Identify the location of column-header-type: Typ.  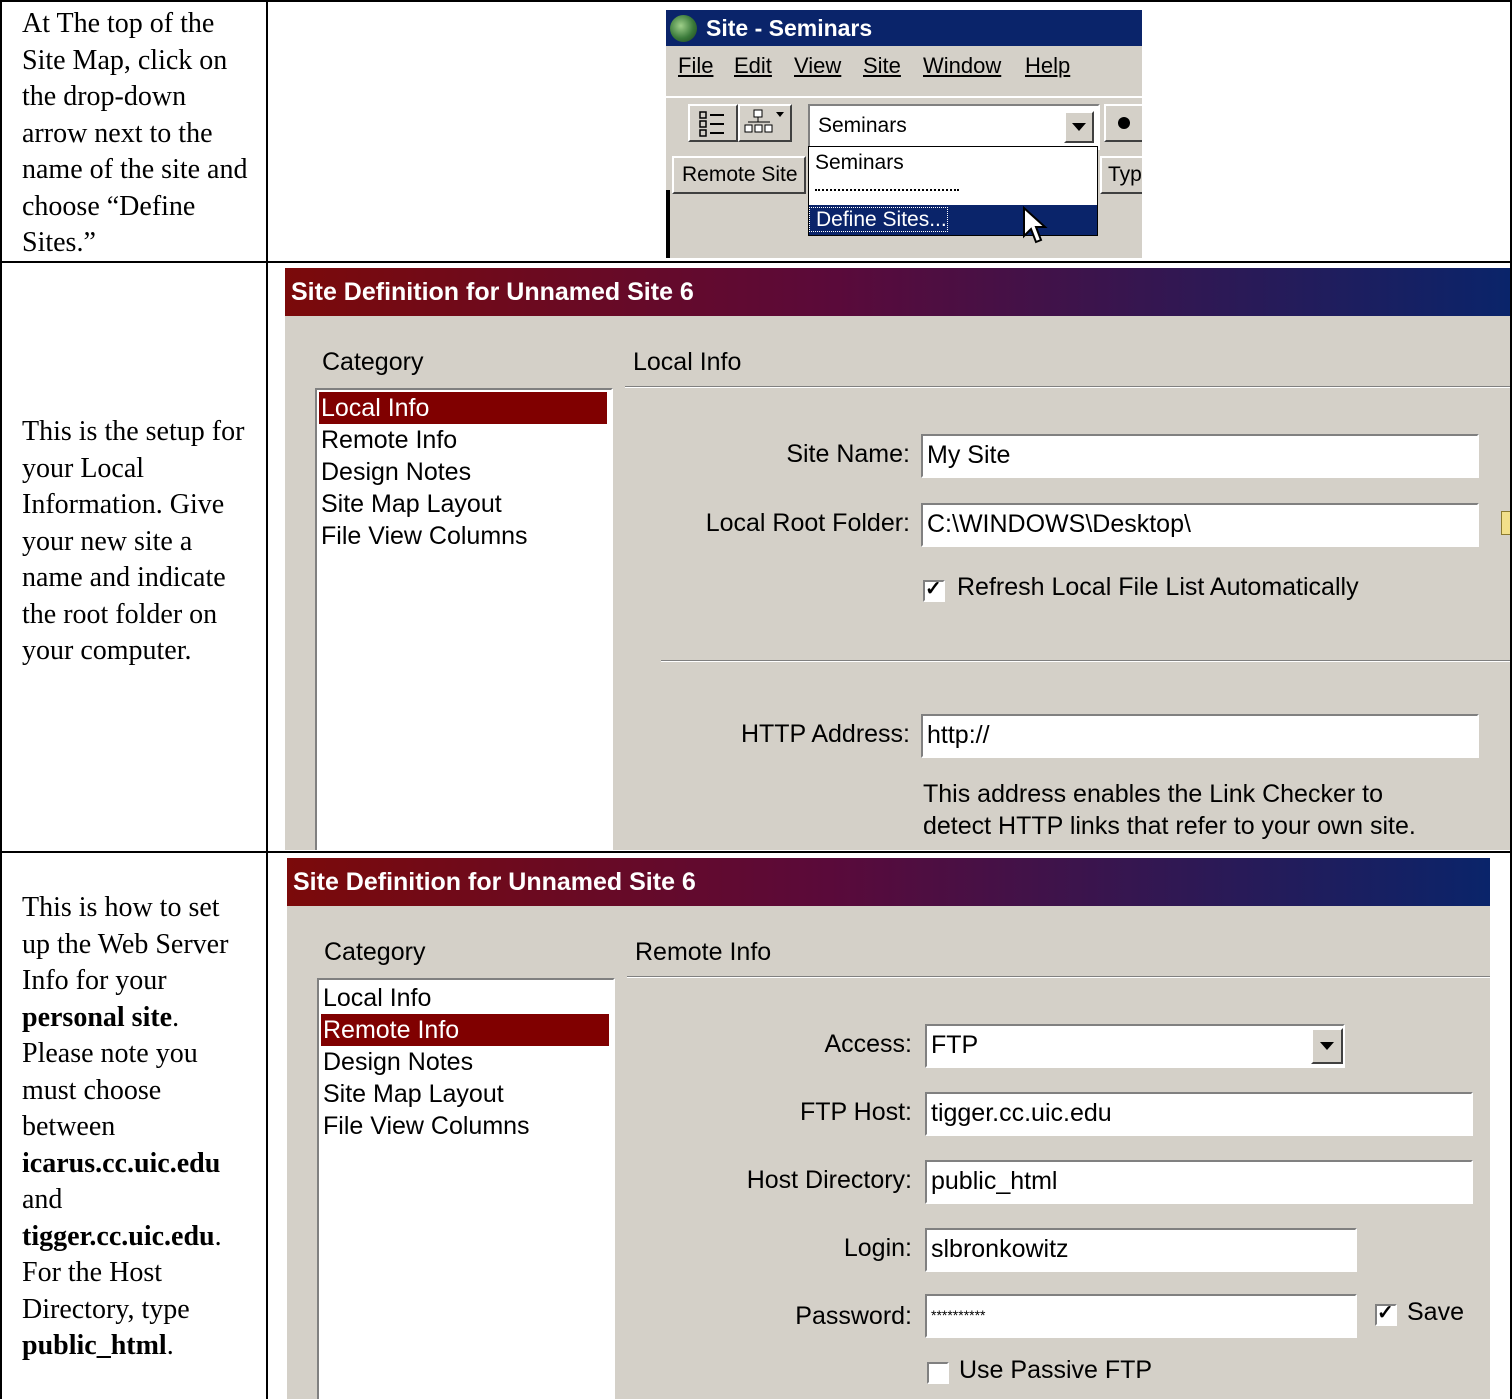
(1121, 175).